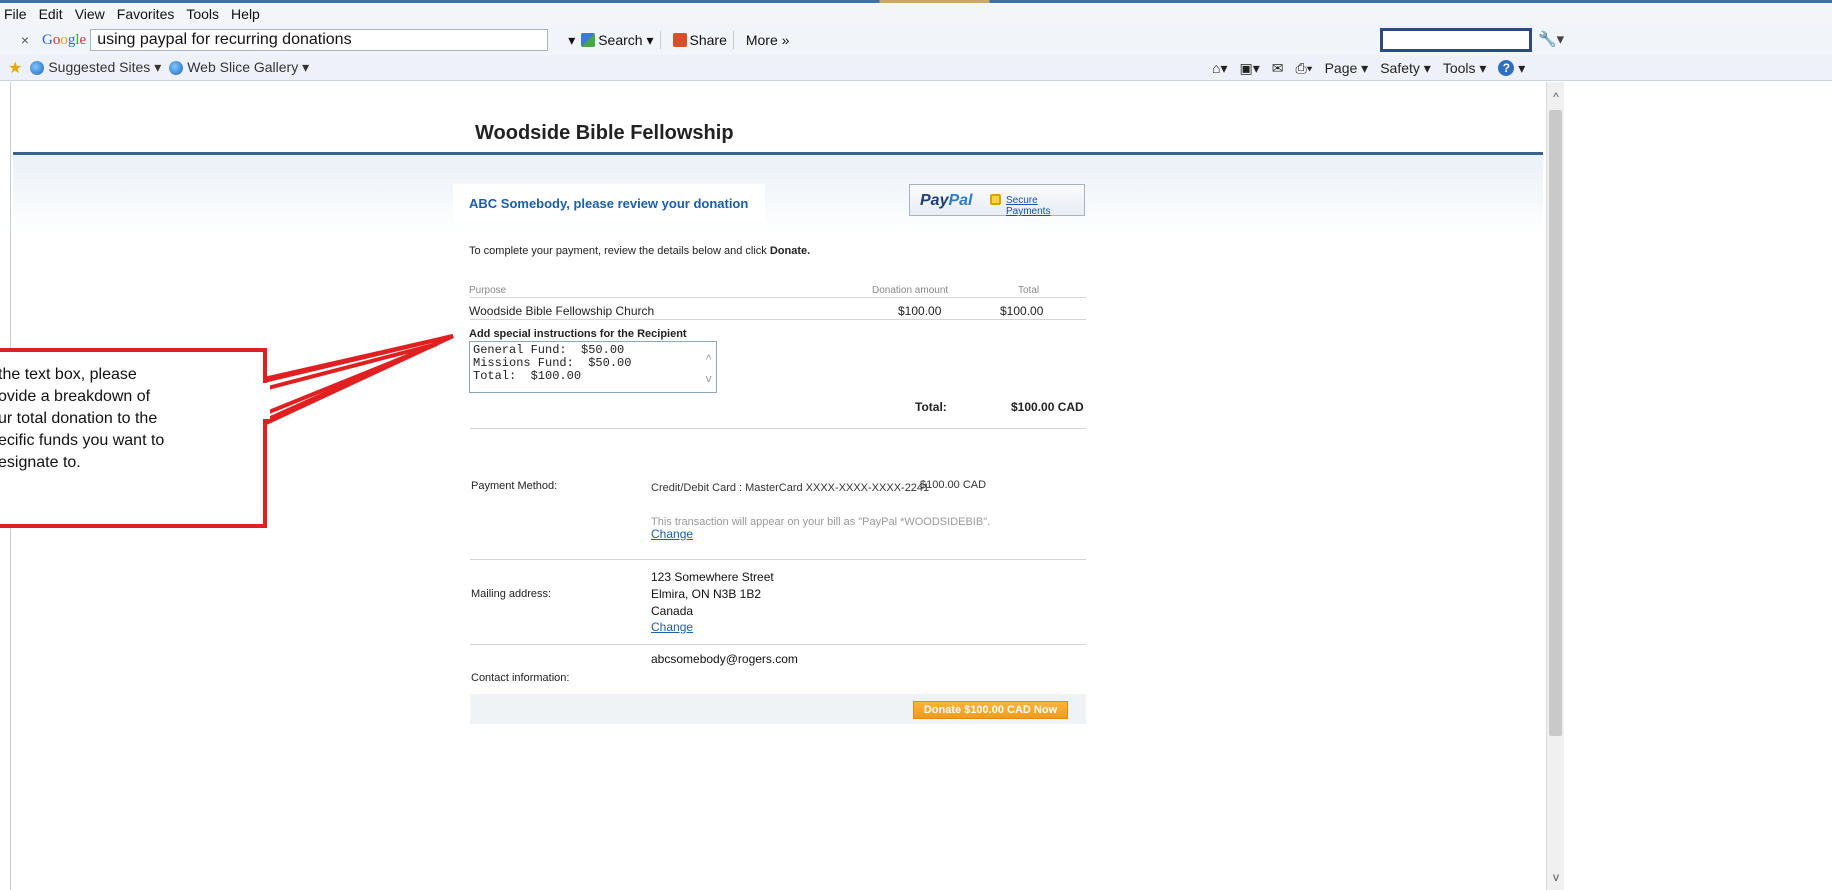 This screenshot has width=1832, height=890. What do you see at coordinates (1029, 290) in the screenshot?
I see `col-header-total: Total` at bounding box center [1029, 290].